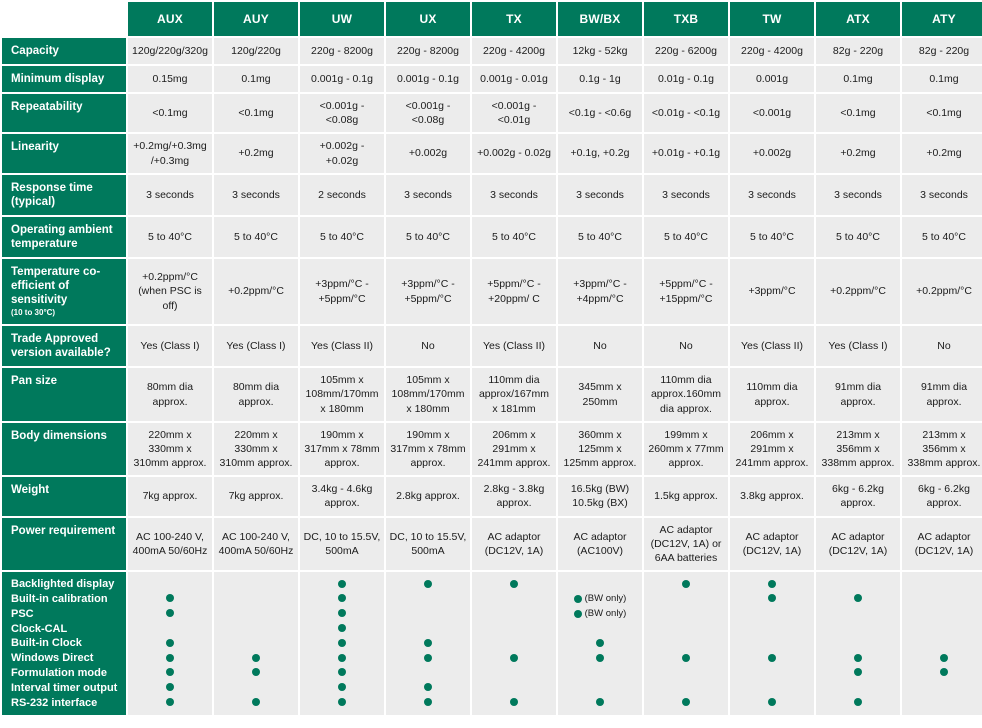  I want to click on row-label-text: Minimum display, so click(58, 79).